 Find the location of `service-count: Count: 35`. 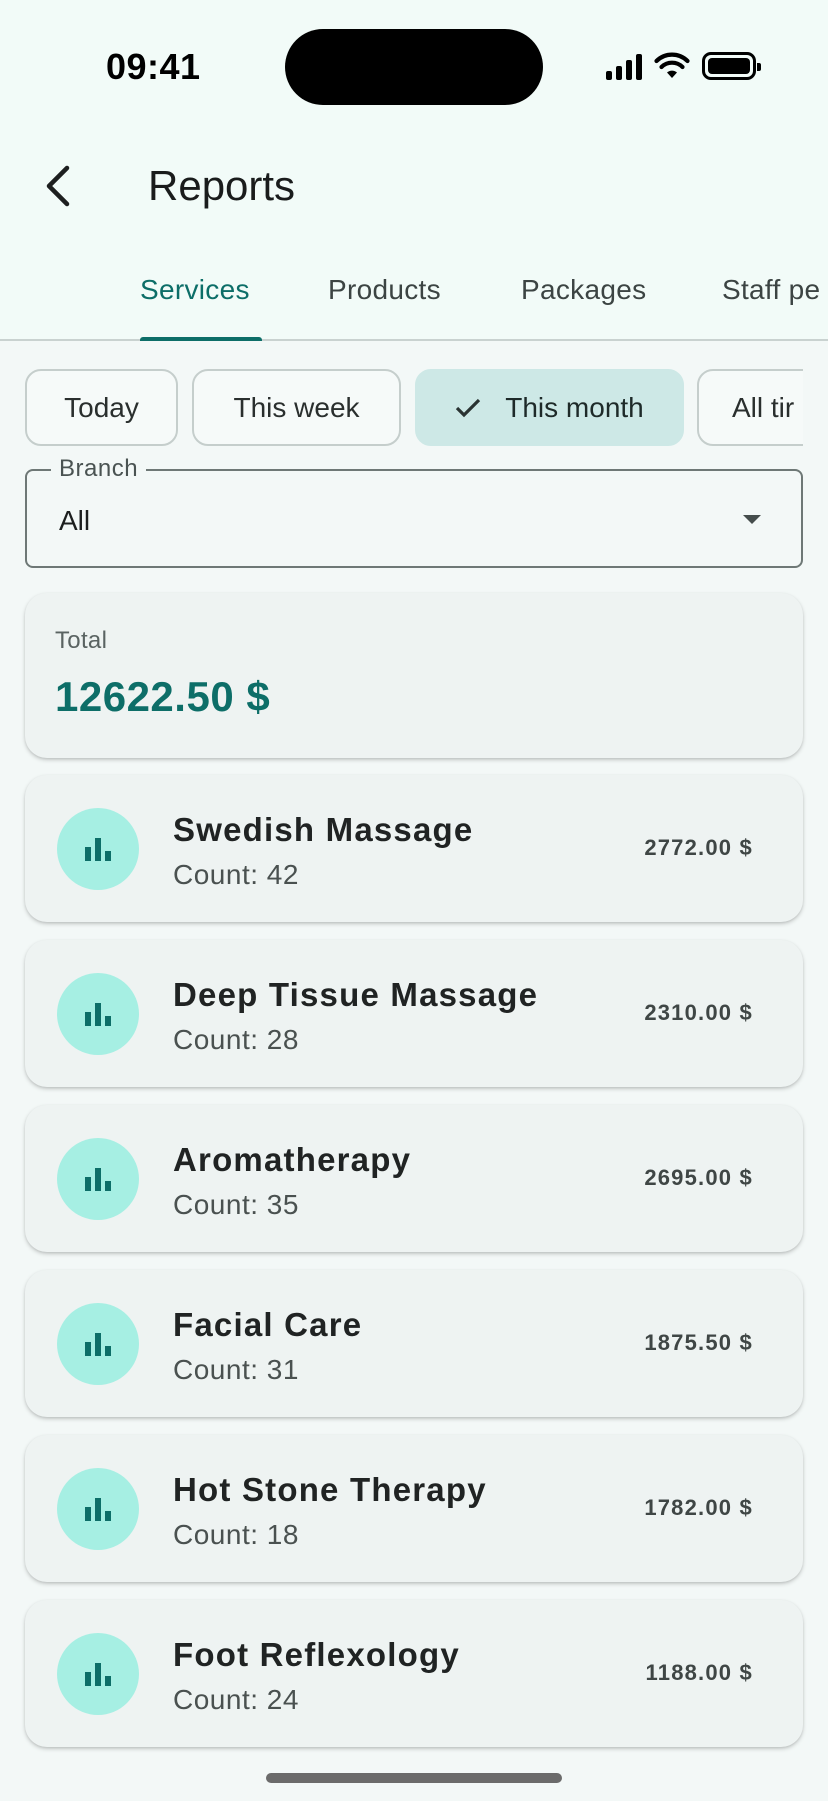

service-count: Count: 35 is located at coordinates (236, 1204).